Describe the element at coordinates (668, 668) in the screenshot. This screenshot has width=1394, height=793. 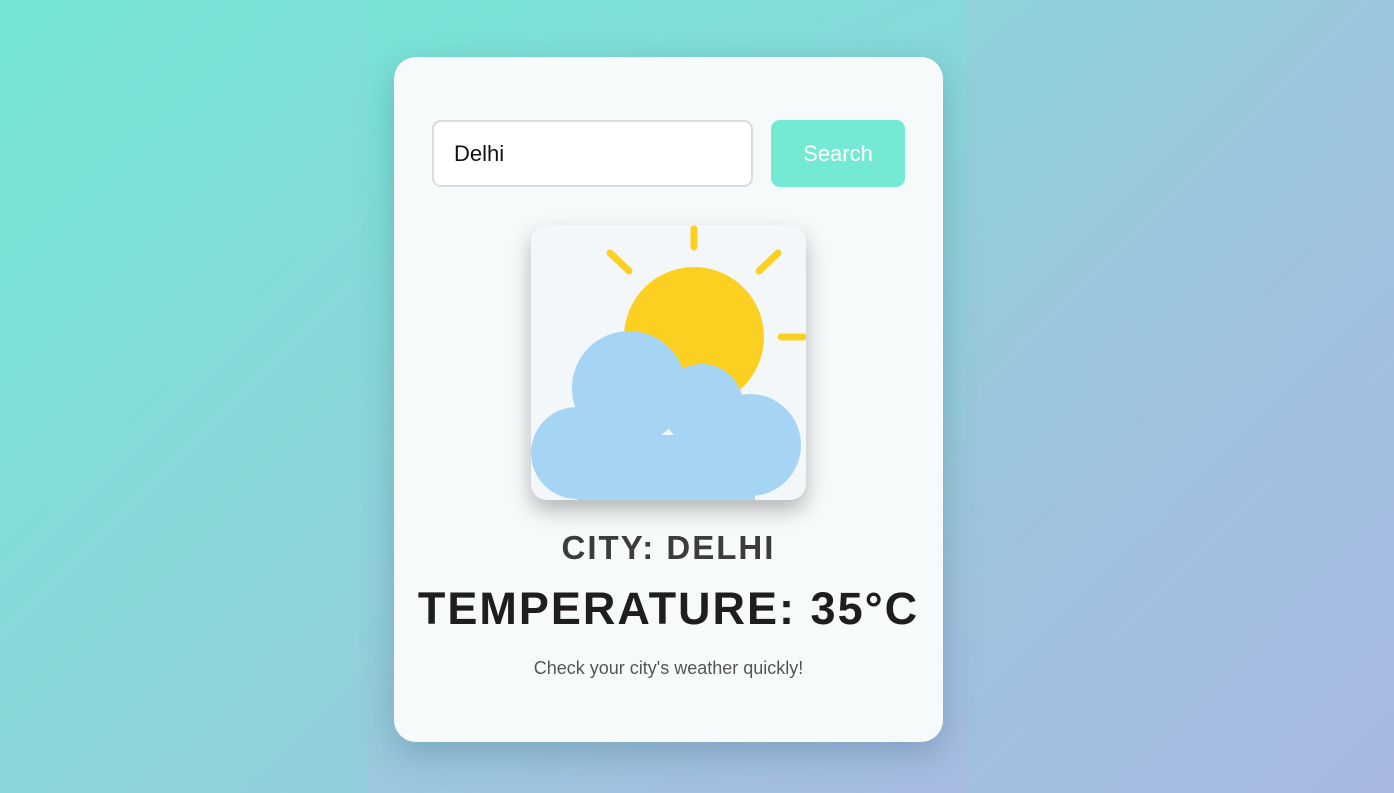
I see `tagline-text: Check your city's weather quickly!` at that location.